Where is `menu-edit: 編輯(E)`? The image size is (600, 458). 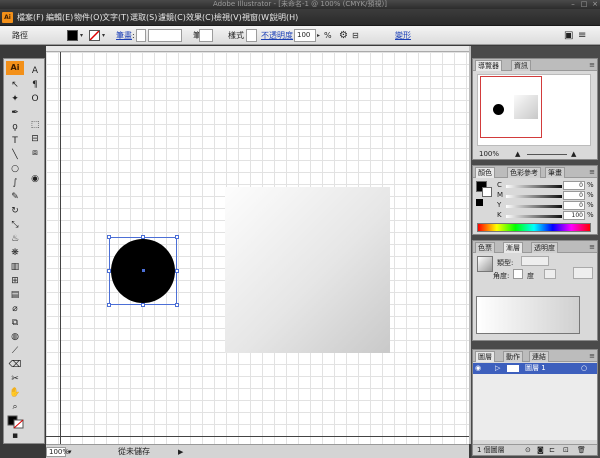
menu-edit: 編輯(E) is located at coordinates (59, 17).